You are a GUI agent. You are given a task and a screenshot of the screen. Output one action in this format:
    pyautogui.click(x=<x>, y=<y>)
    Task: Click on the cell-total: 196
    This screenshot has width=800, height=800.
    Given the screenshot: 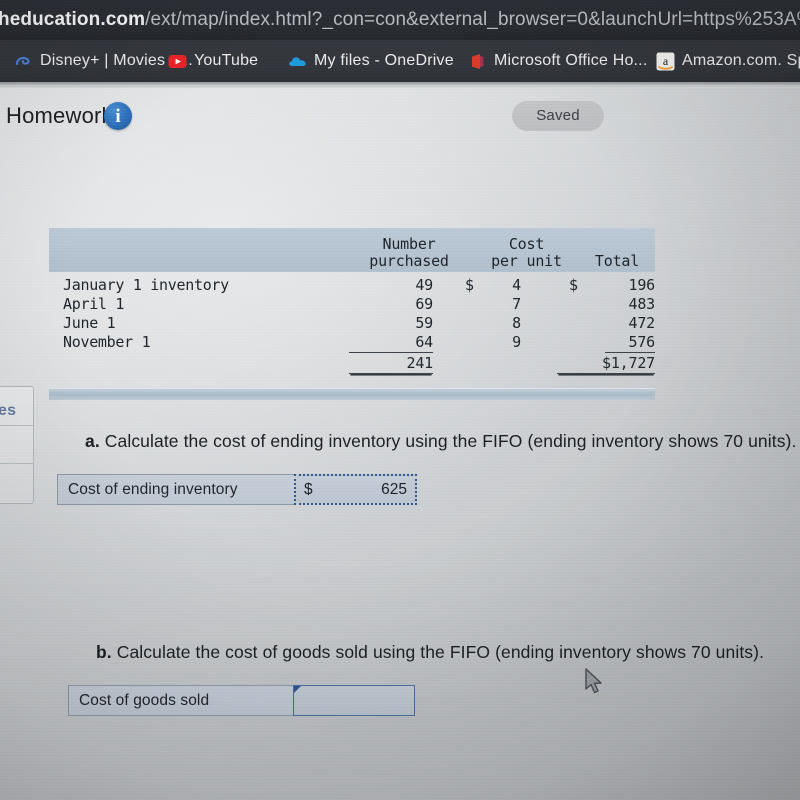 What is the action you would take?
    pyautogui.click(x=642, y=285)
    